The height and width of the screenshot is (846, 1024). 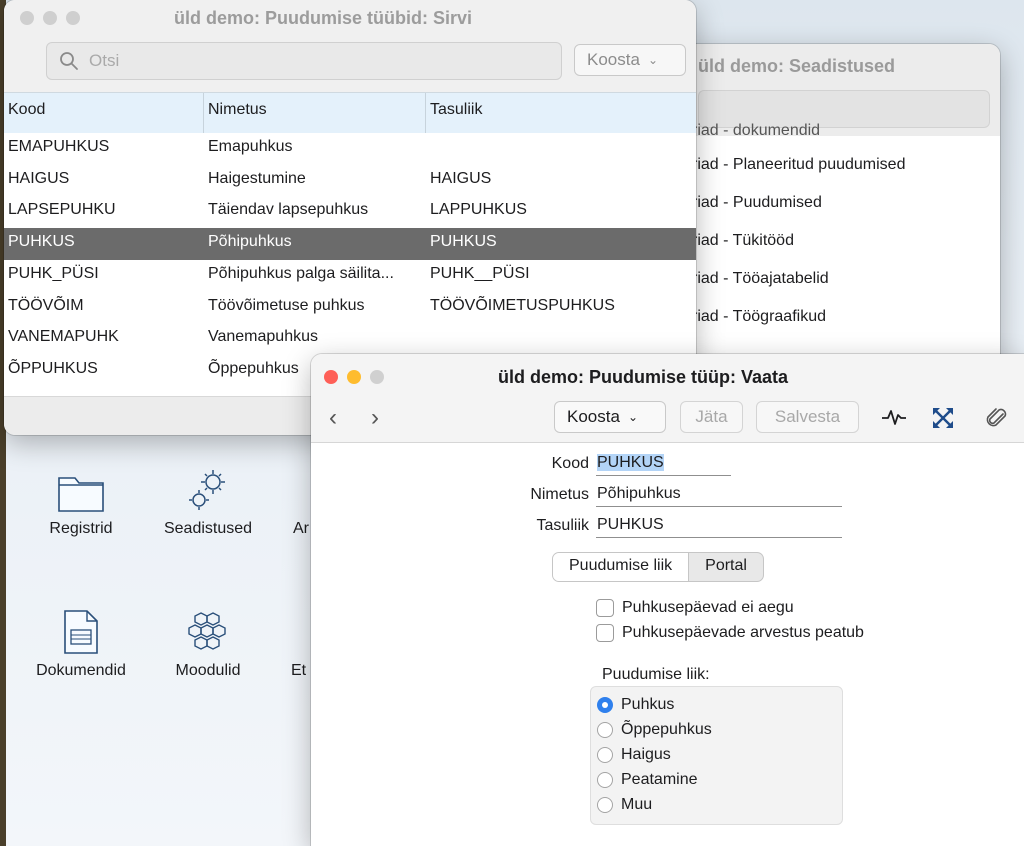 What do you see at coordinates (350, 181) in the screenshot?
I see `table-row: HAIGUS Haigestumine HAIGUS` at bounding box center [350, 181].